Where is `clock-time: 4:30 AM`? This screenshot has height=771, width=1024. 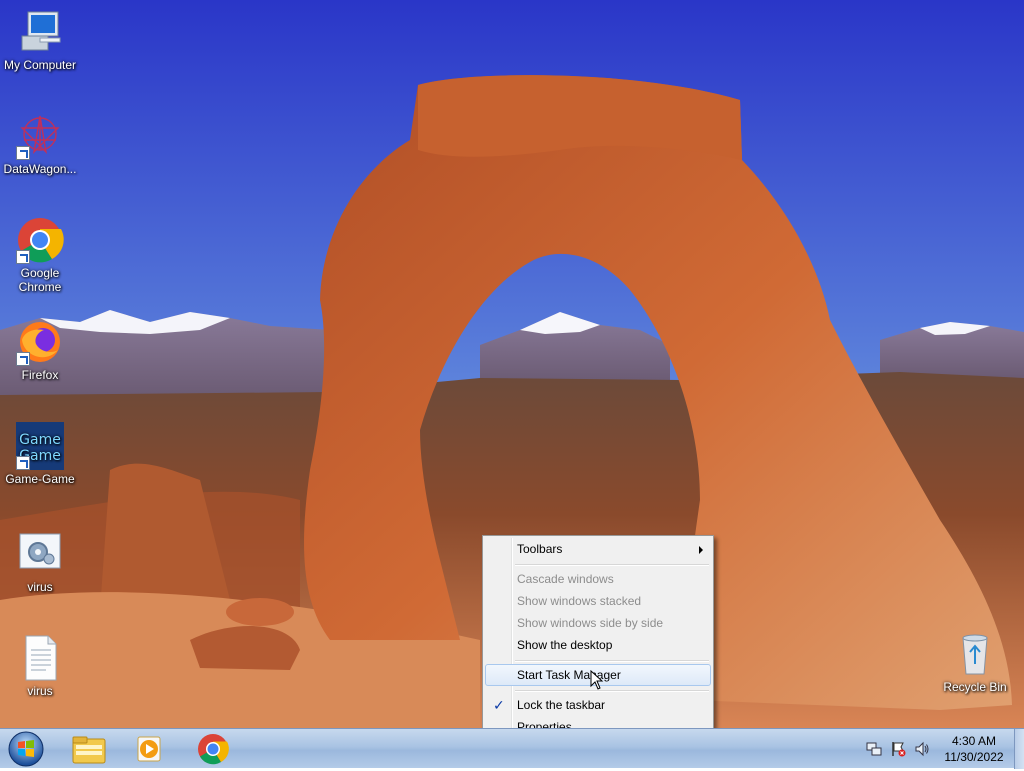 clock-time: 4:30 AM is located at coordinates (974, 741).